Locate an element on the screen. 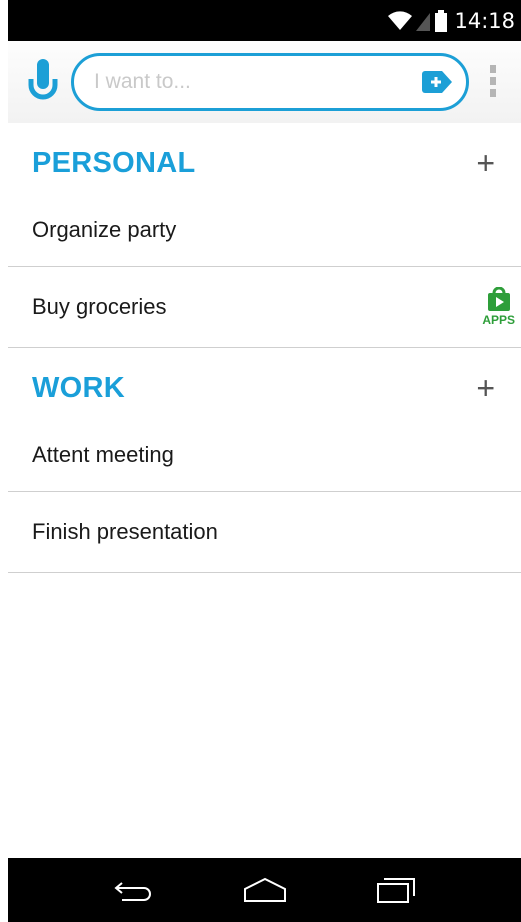 Image resolution: width=521 pixels, height=922 pixels. mic-icon is located at coordinates (43, 79).